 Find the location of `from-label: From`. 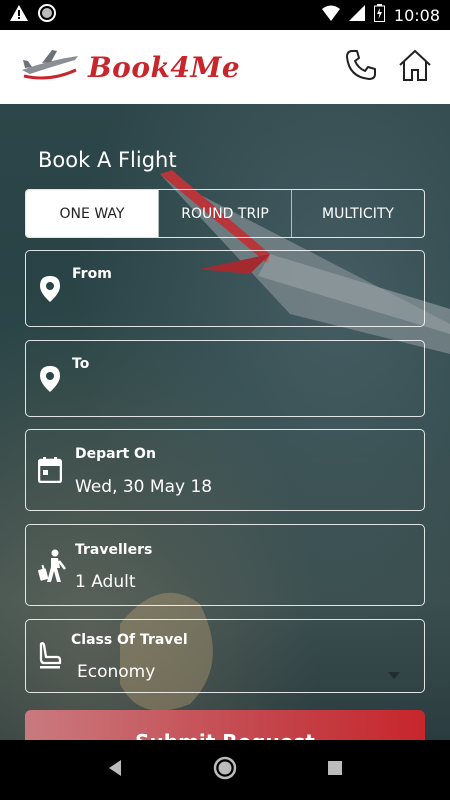

from-label: From is located at coordinates (92, 274).